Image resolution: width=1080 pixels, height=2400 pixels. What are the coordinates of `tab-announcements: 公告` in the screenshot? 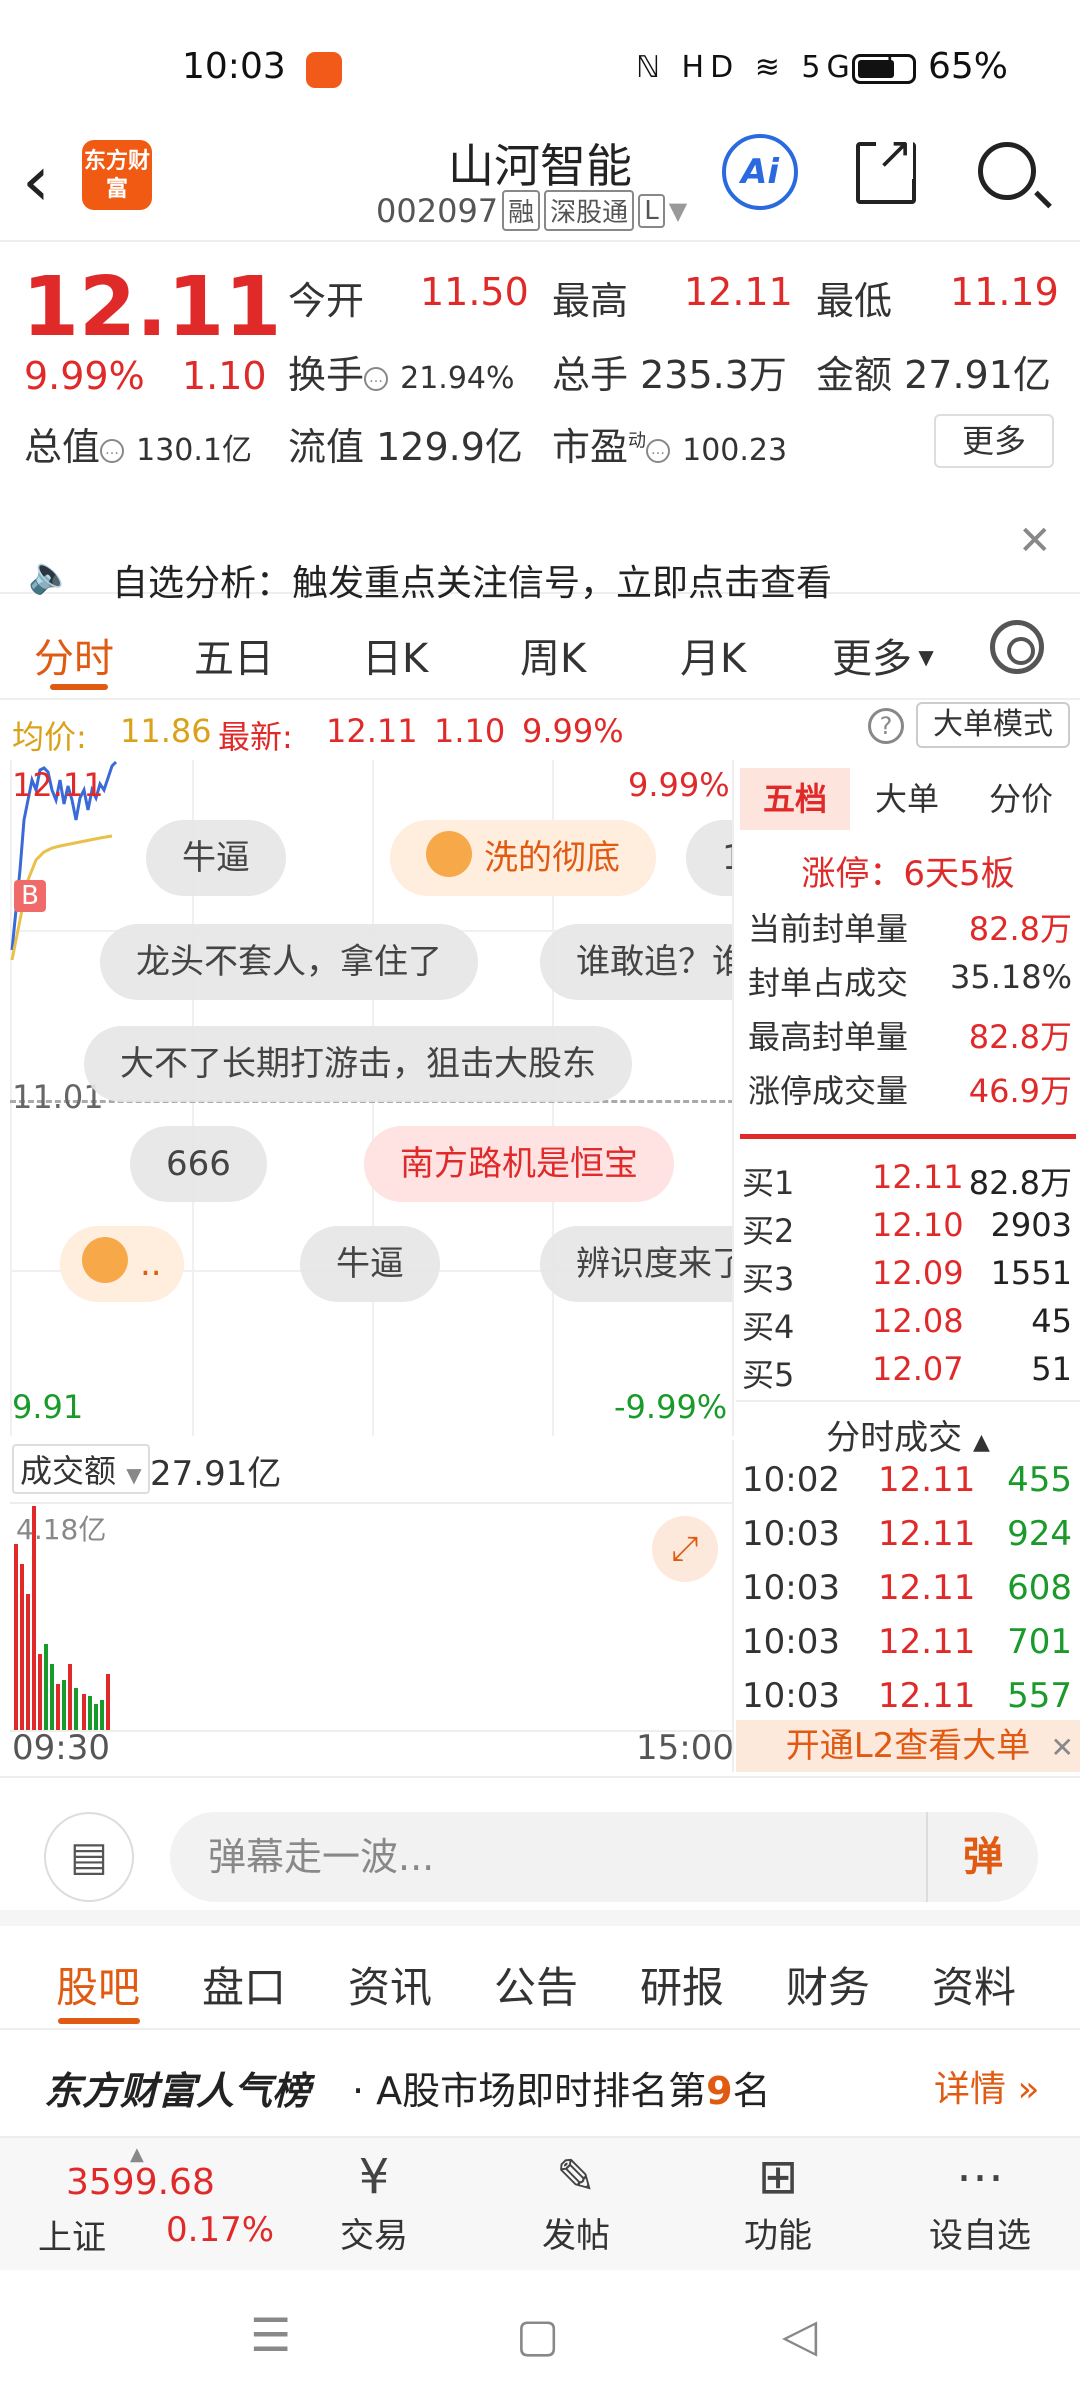 It's located at (536, 1984).